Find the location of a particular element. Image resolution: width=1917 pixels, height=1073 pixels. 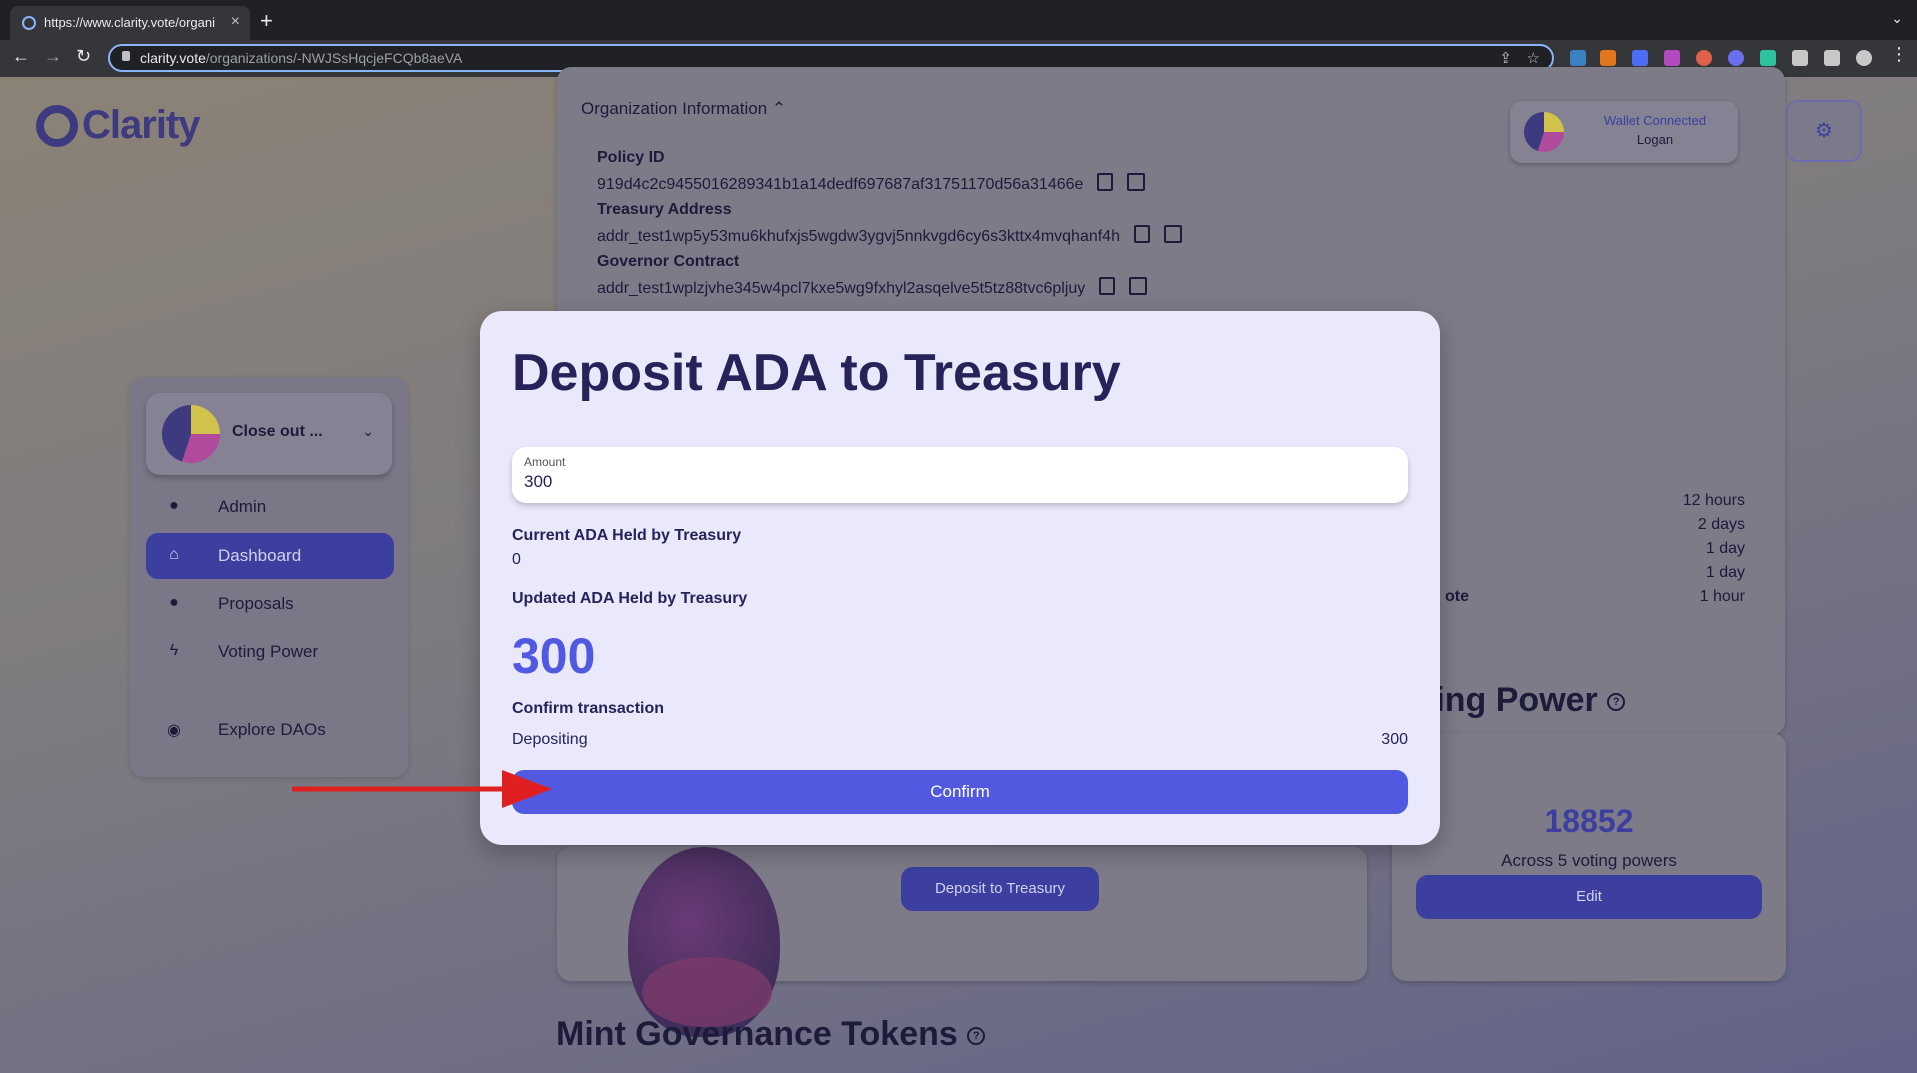

reload-icon: ↻ is located at coordinates (83, 56).